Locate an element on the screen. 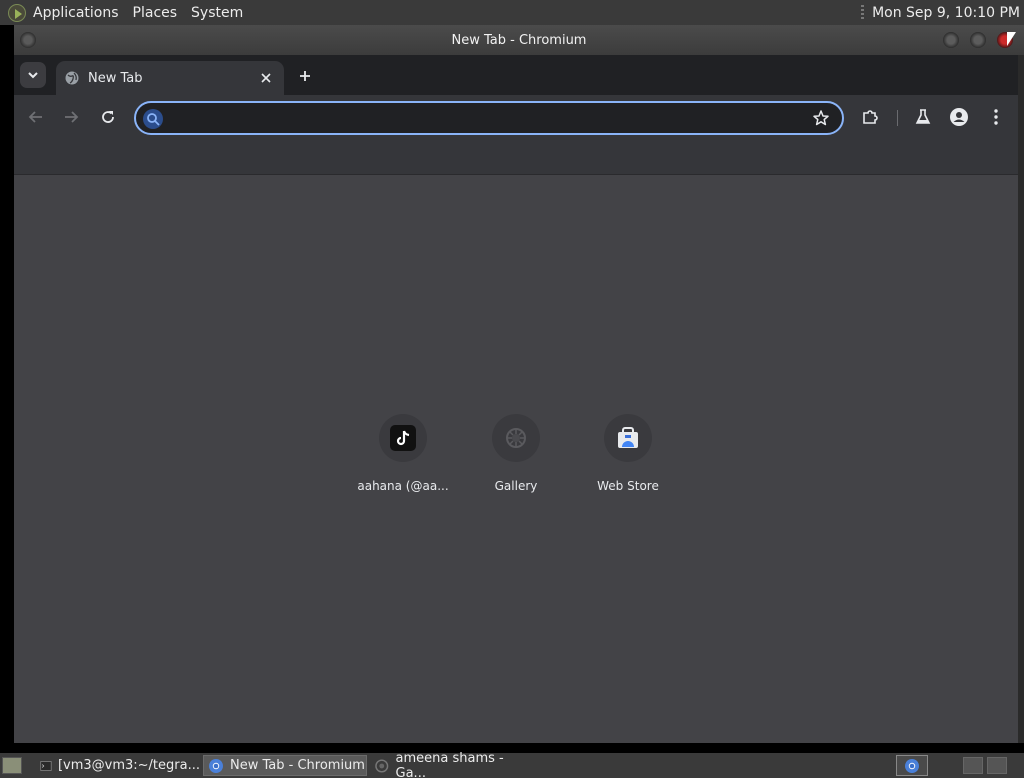 The width and height of the screenshot is (1024, 778). minimize-button is located at coordinates (951, 40).